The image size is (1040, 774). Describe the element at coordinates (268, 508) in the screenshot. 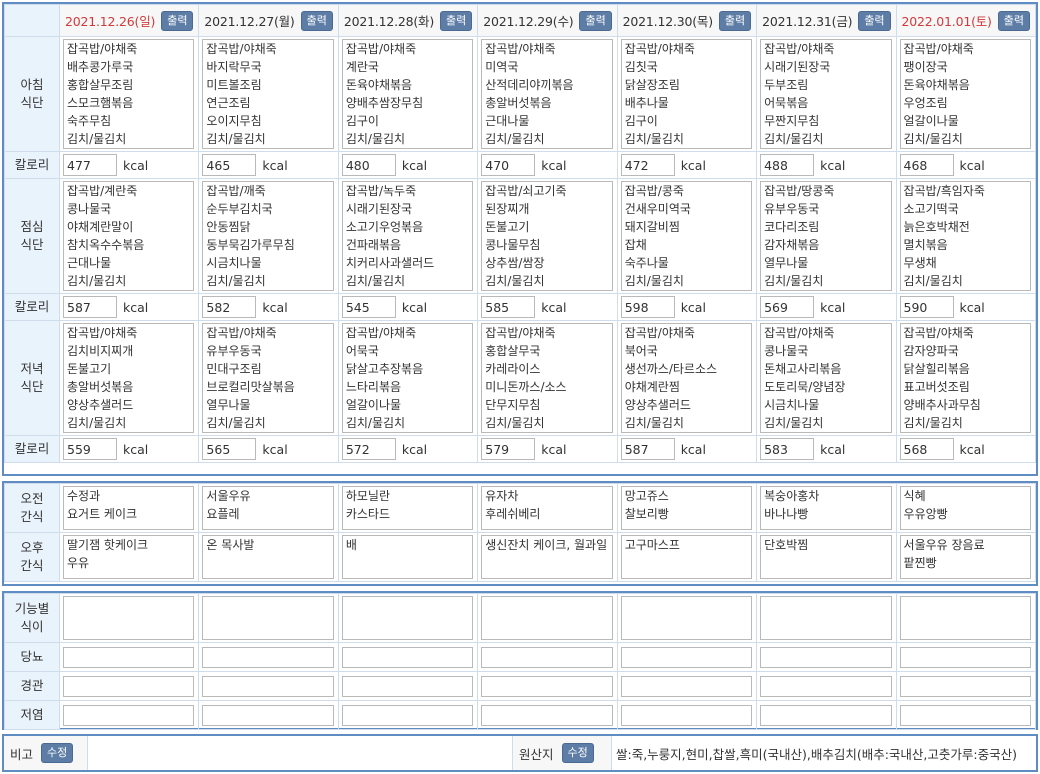

I see `am-snack-menu: 서울우유 요플레` at that location.